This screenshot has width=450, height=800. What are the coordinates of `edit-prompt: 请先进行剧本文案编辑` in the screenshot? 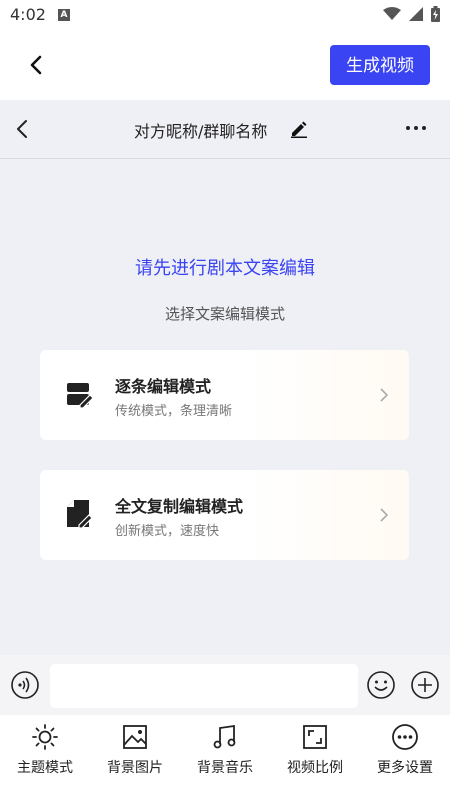 It's located at (225, 268).